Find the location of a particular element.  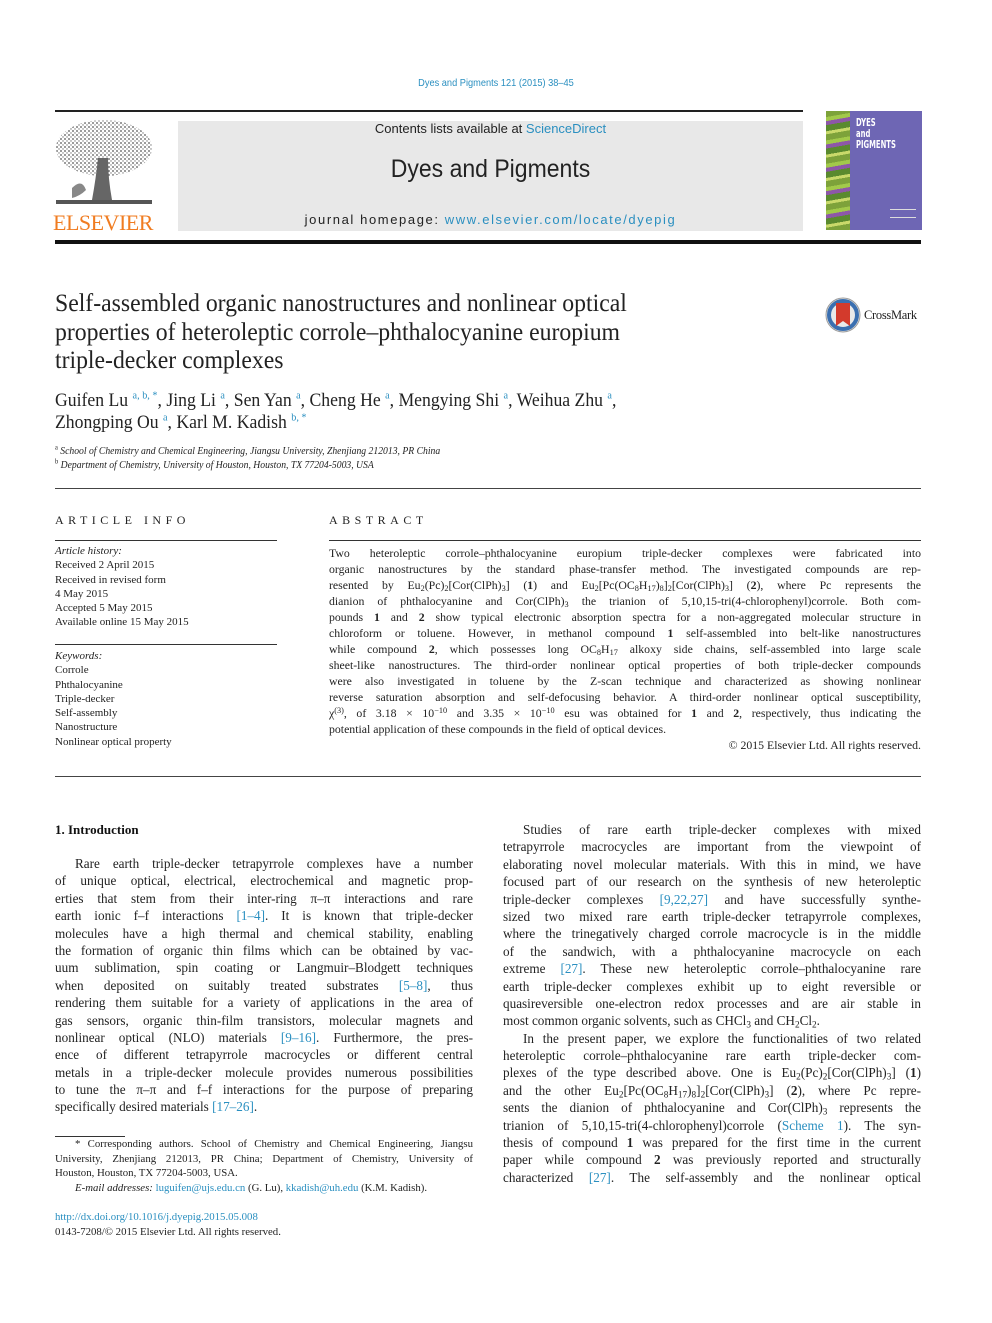

author-name: Zhongping Ou is located at coordinates (109, 422).